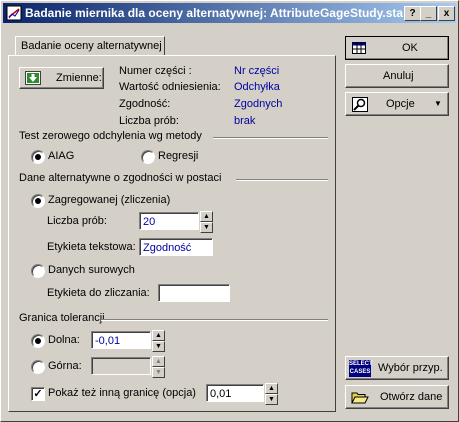 Image resolution: width=459 pixels, height=422 pixels. What do you see at coordinates (120, 178) in the screenshot?
I see `data-group-title: Dane alternatywne o zgodności w postaci` at bounding box center [120, 178].